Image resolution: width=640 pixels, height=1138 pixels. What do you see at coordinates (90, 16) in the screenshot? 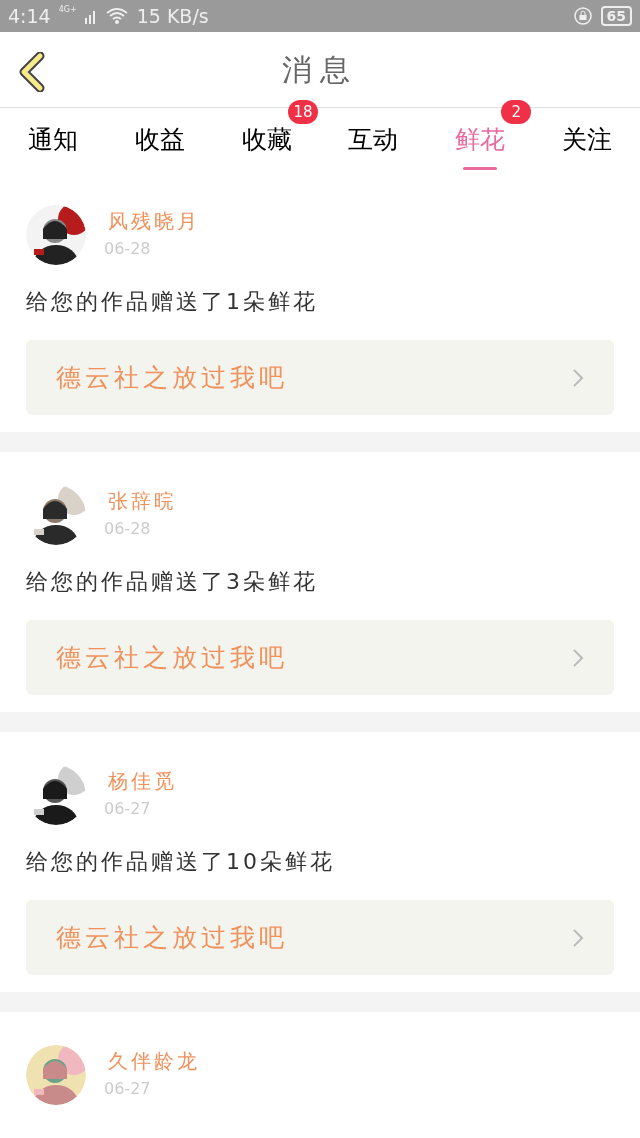
I see `signal-icon` at bounding box center [90, 16].